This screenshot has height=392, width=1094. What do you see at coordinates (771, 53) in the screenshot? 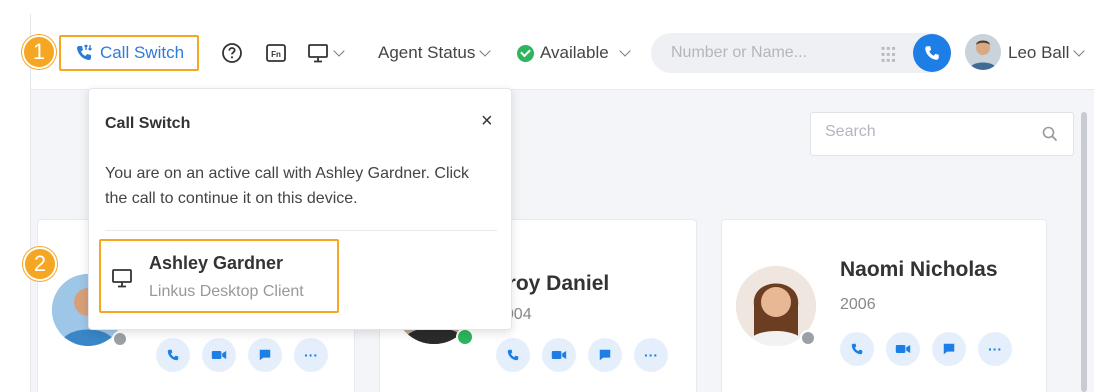
I see `number-or-name-input` at bounding box center [771, 53].